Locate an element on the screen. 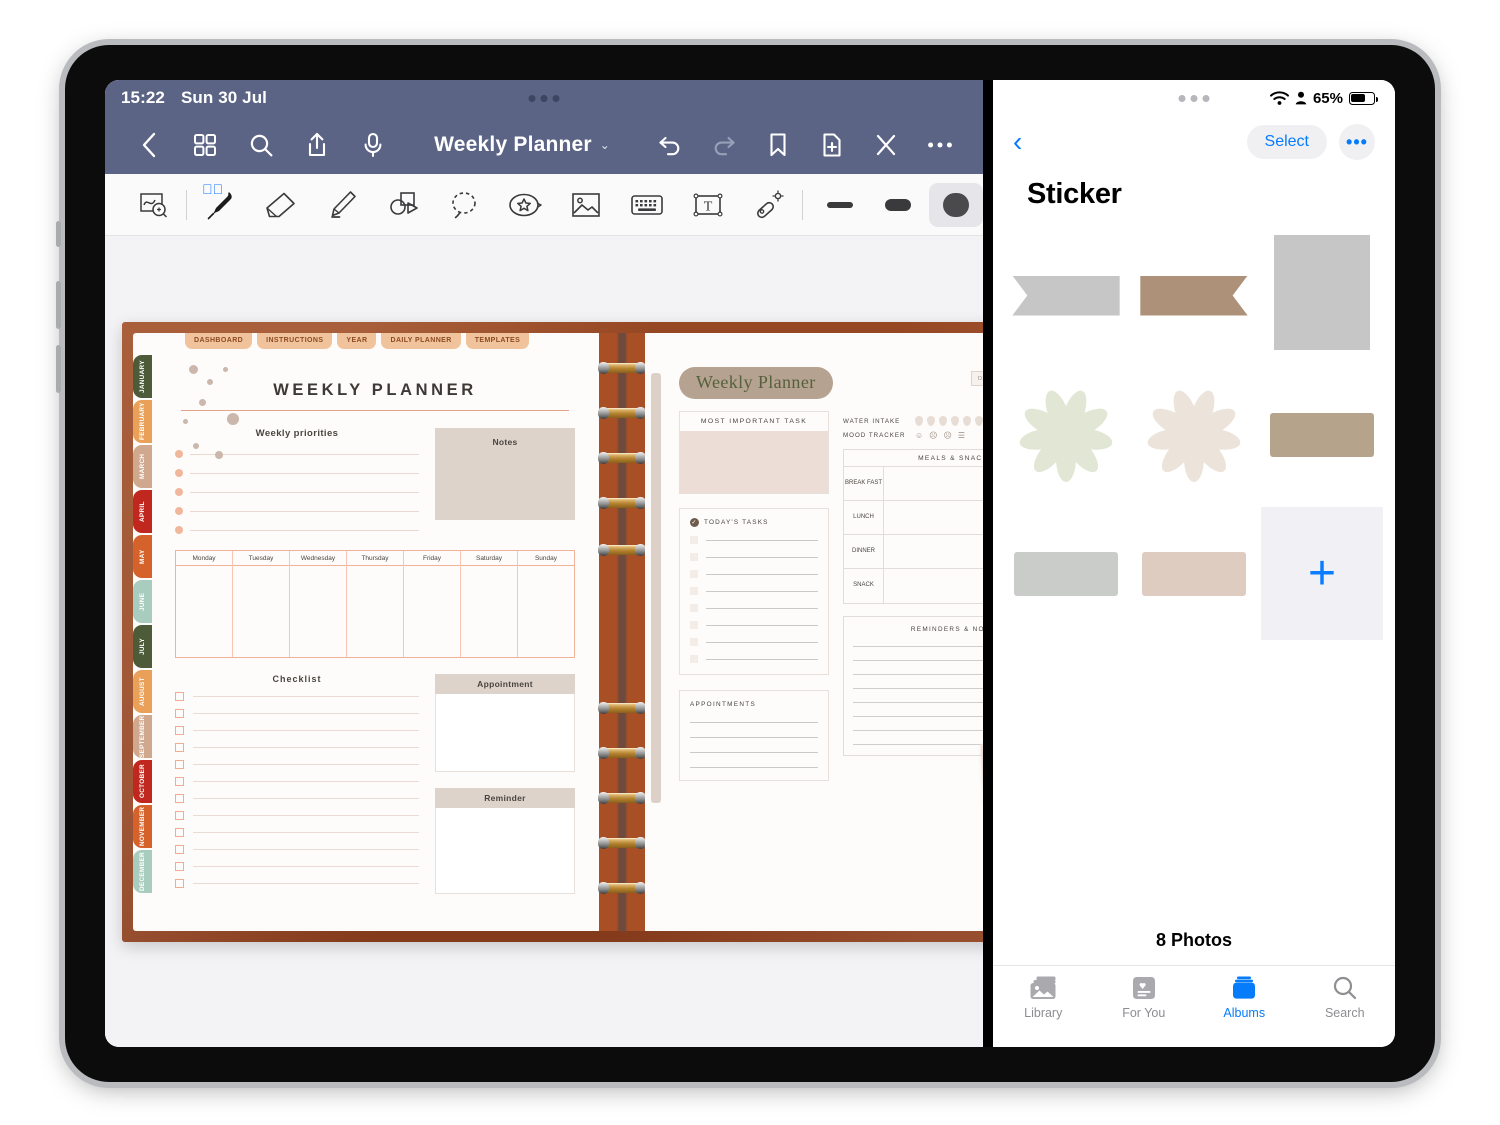 The height and width of the screenshot is (1125, 1500). volume-up-button is located at coordinates (58, 234).